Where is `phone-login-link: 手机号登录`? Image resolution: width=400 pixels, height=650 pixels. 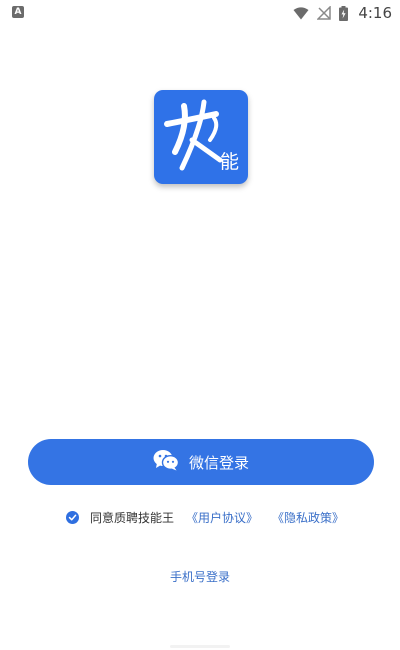
phone-login-link: 手机号登录 is located at coordinates (200, 576).